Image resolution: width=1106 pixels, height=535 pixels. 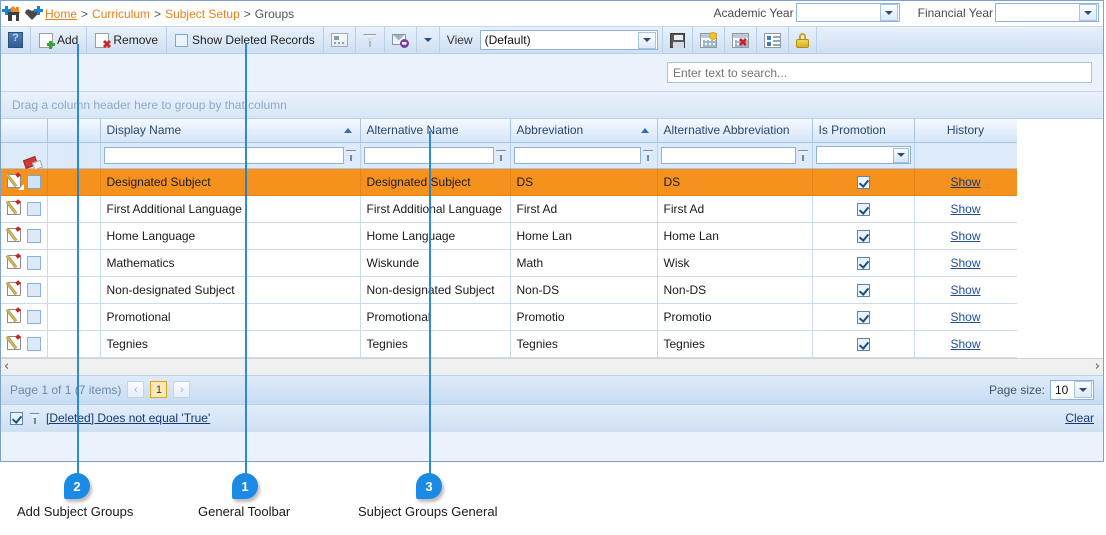 What do you see at coordinates (74, 290) in the screenshot?
I see `row-spacer-cell` at bounding box center [74, 290].